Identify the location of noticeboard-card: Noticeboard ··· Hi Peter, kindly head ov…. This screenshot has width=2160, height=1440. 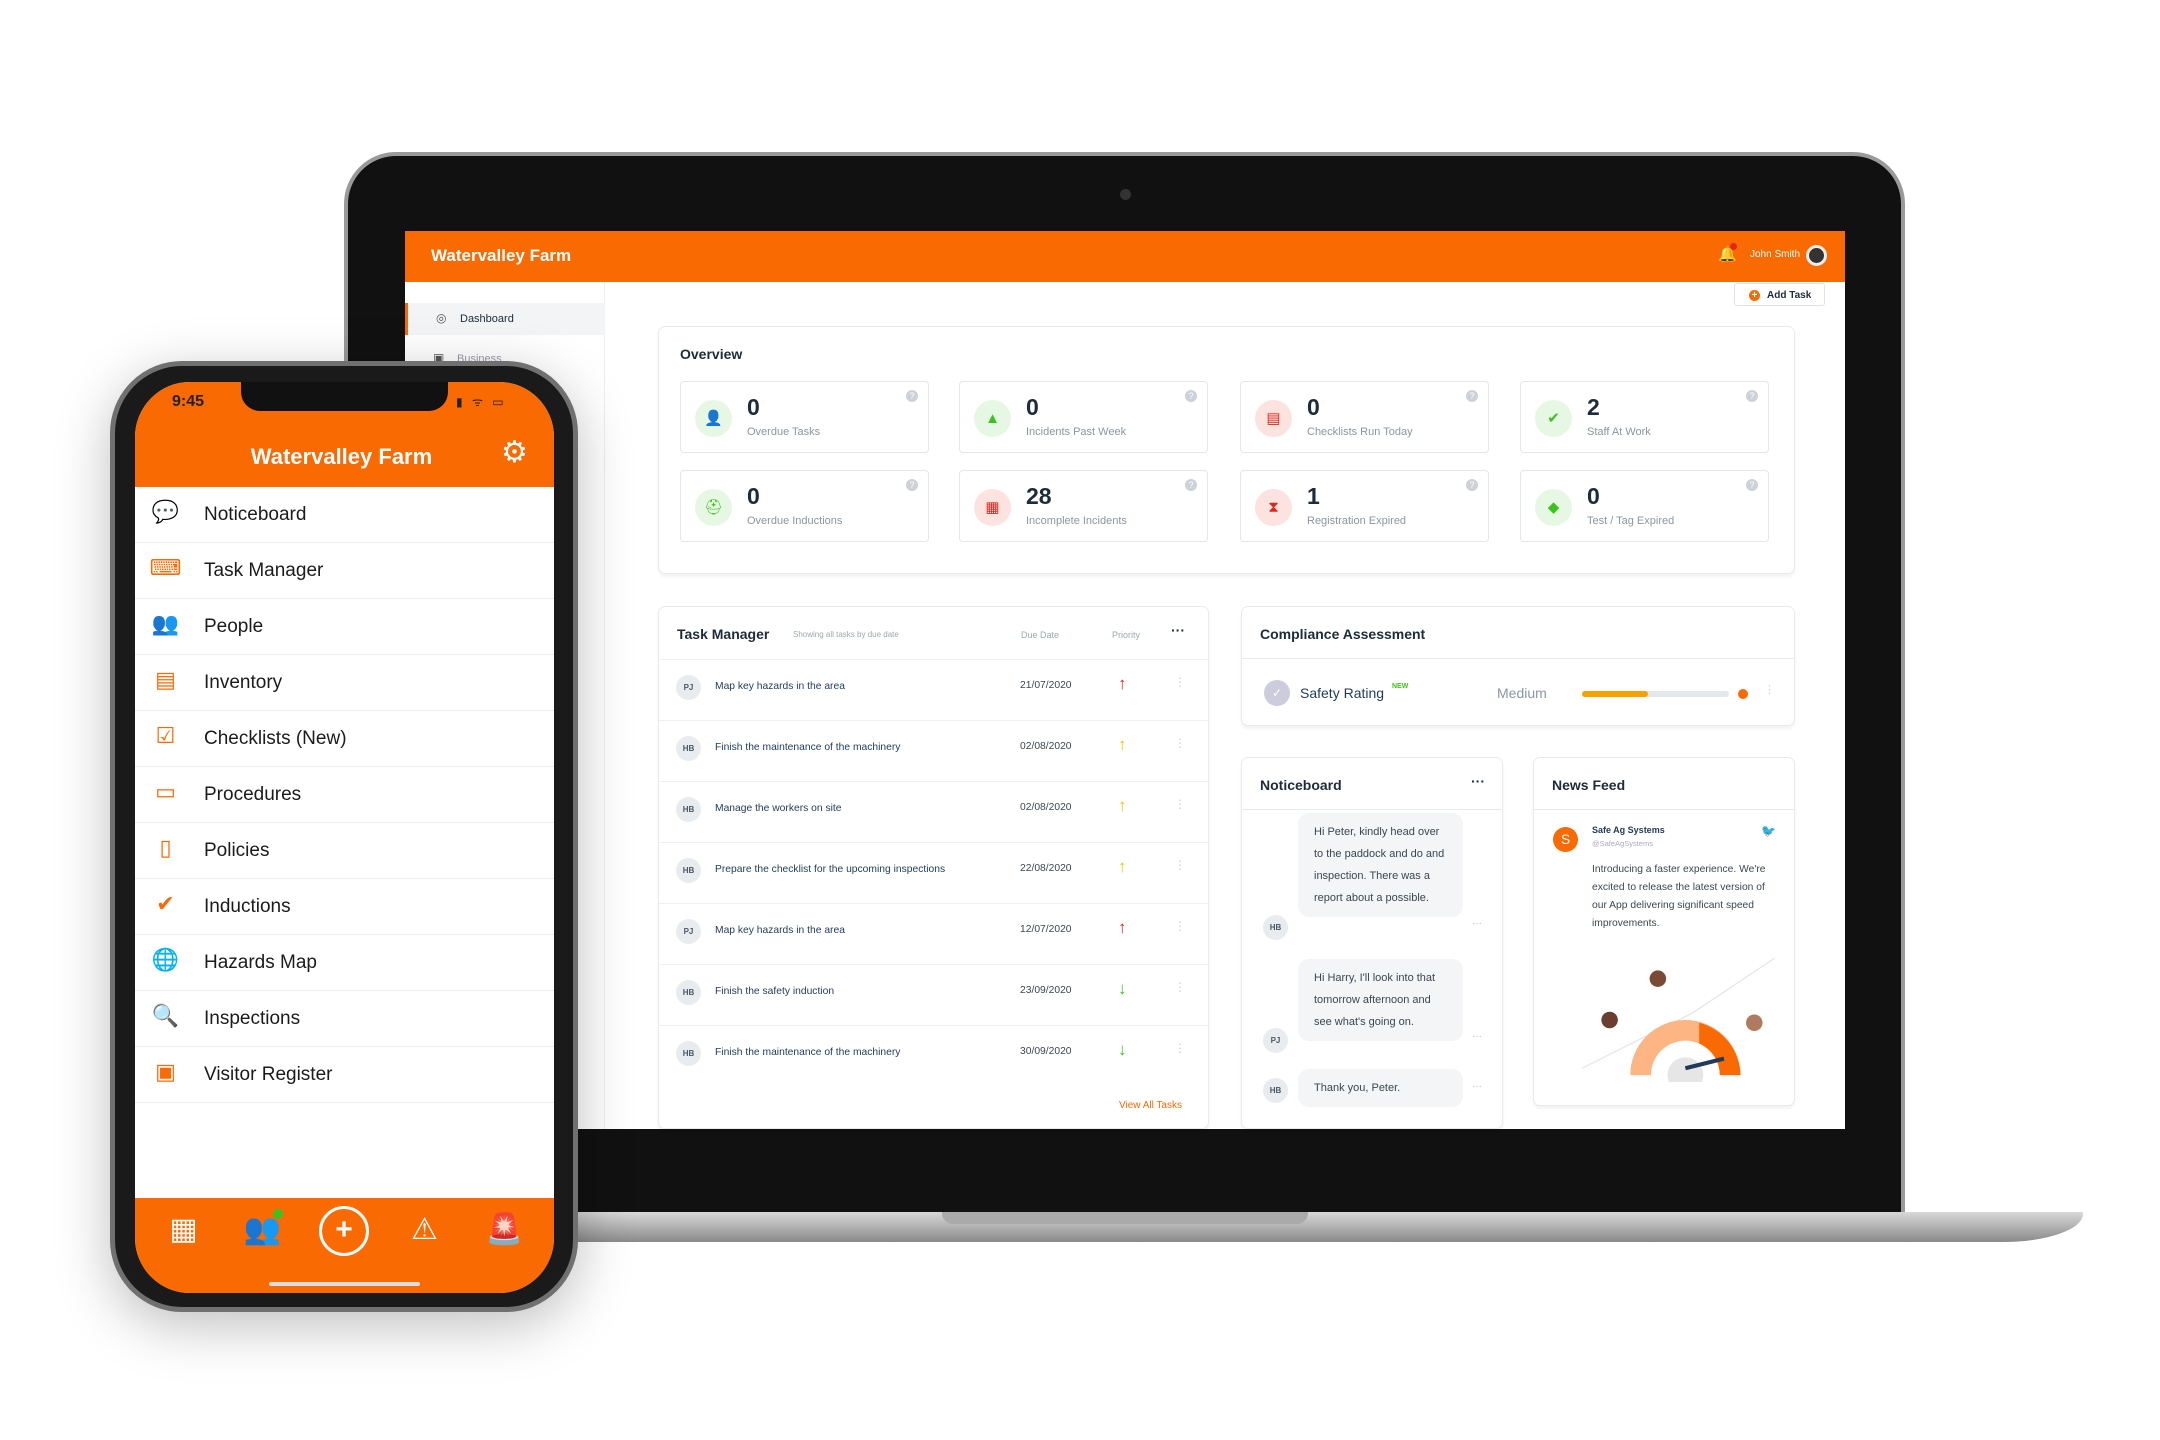
(1372, 943).